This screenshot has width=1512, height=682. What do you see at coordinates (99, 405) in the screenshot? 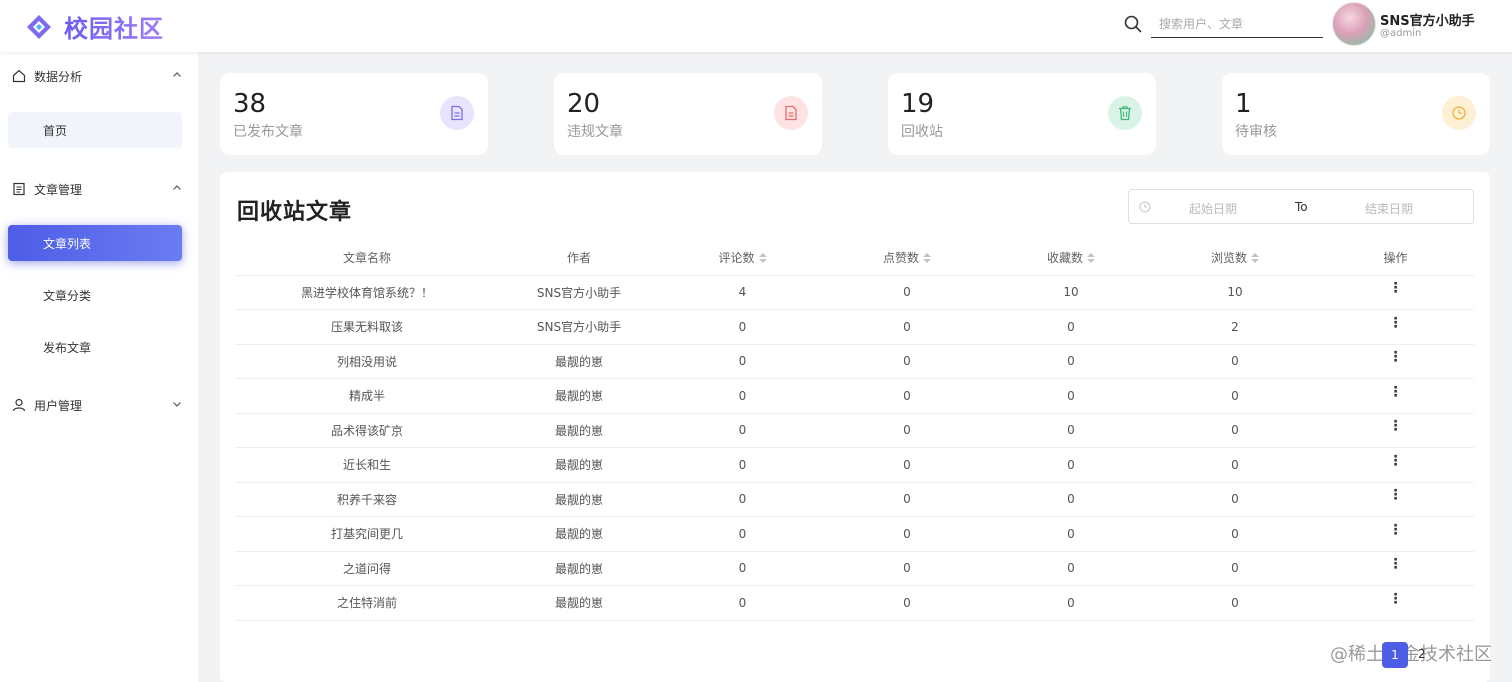
I see `sidebar-group-user-management: 用户管理` at bounding box center [99, 405].